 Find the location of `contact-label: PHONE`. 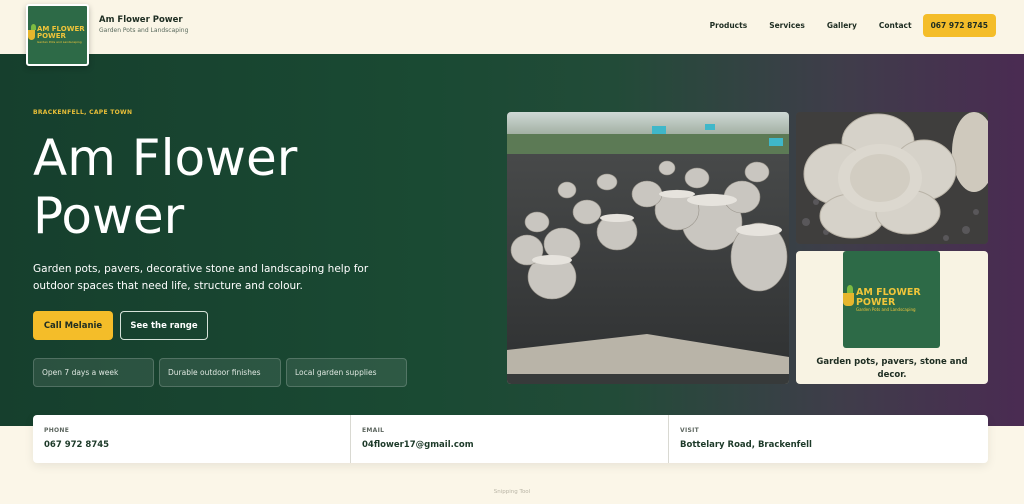

contact-label: PHONE is located at coordinates (57, 430).